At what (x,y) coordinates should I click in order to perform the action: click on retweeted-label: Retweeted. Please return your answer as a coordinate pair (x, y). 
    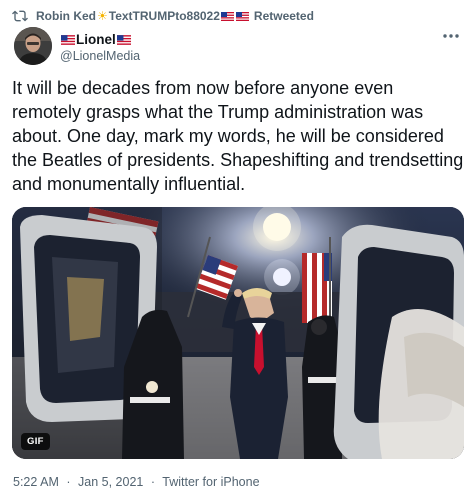
    Looking at the image, I should click on (283, 16).